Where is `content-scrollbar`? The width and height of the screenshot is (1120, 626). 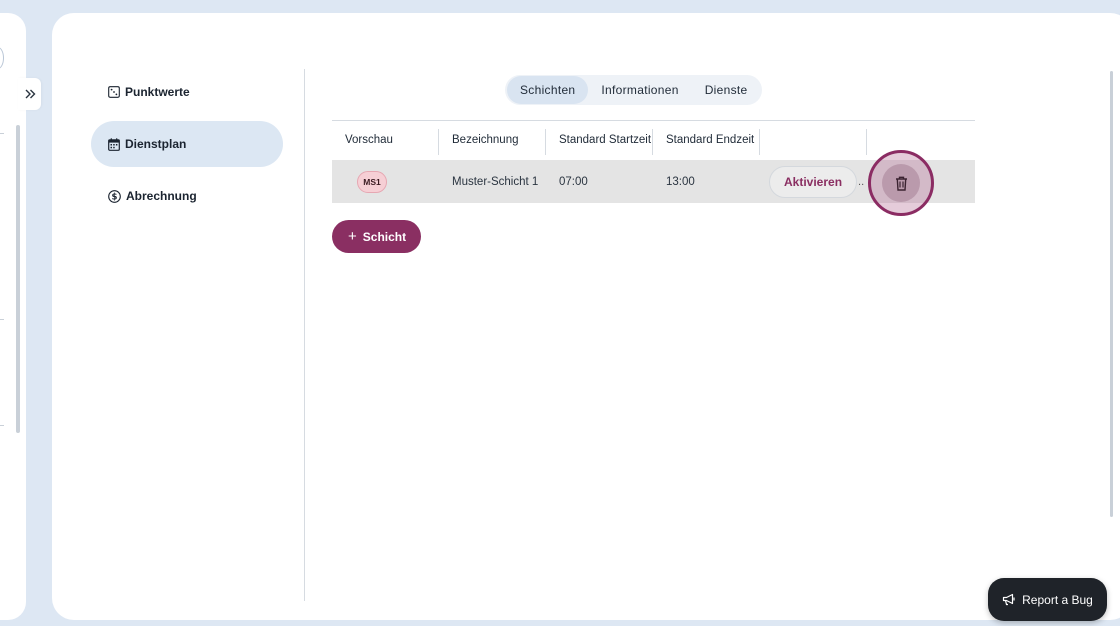
content-scrollbar is located at coordinates (1111, 294).